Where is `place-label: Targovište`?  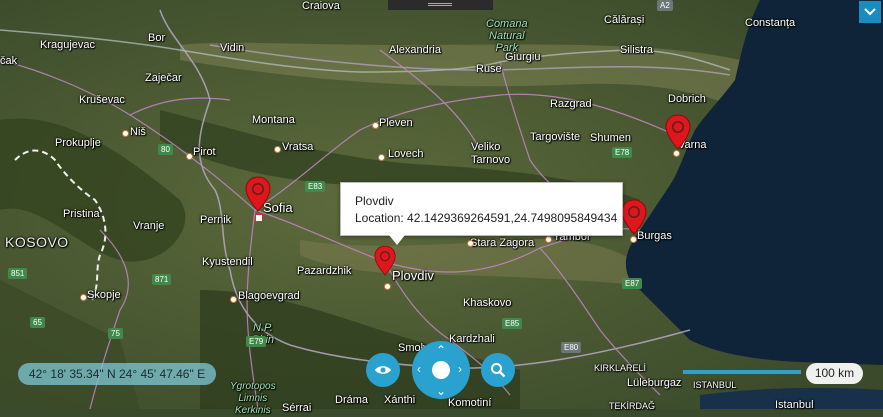 place-label: Targovište is located at coordinates (555, 137).